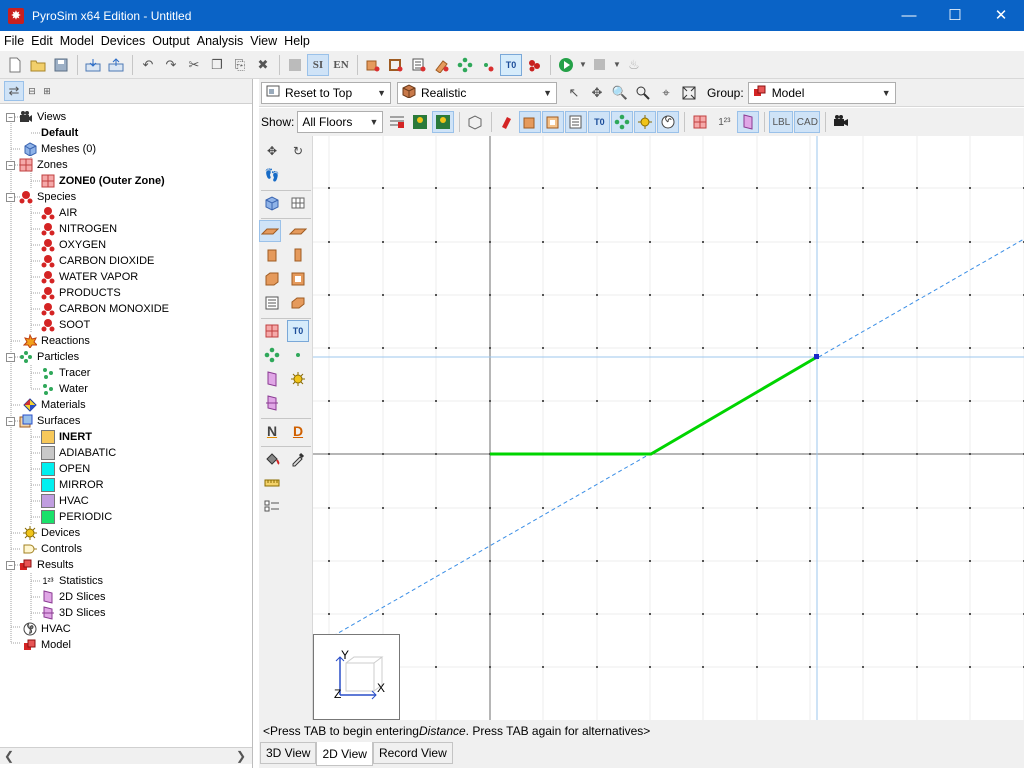  I want to click on tree-node-species-item: NITROGEN, so click(79, 229).